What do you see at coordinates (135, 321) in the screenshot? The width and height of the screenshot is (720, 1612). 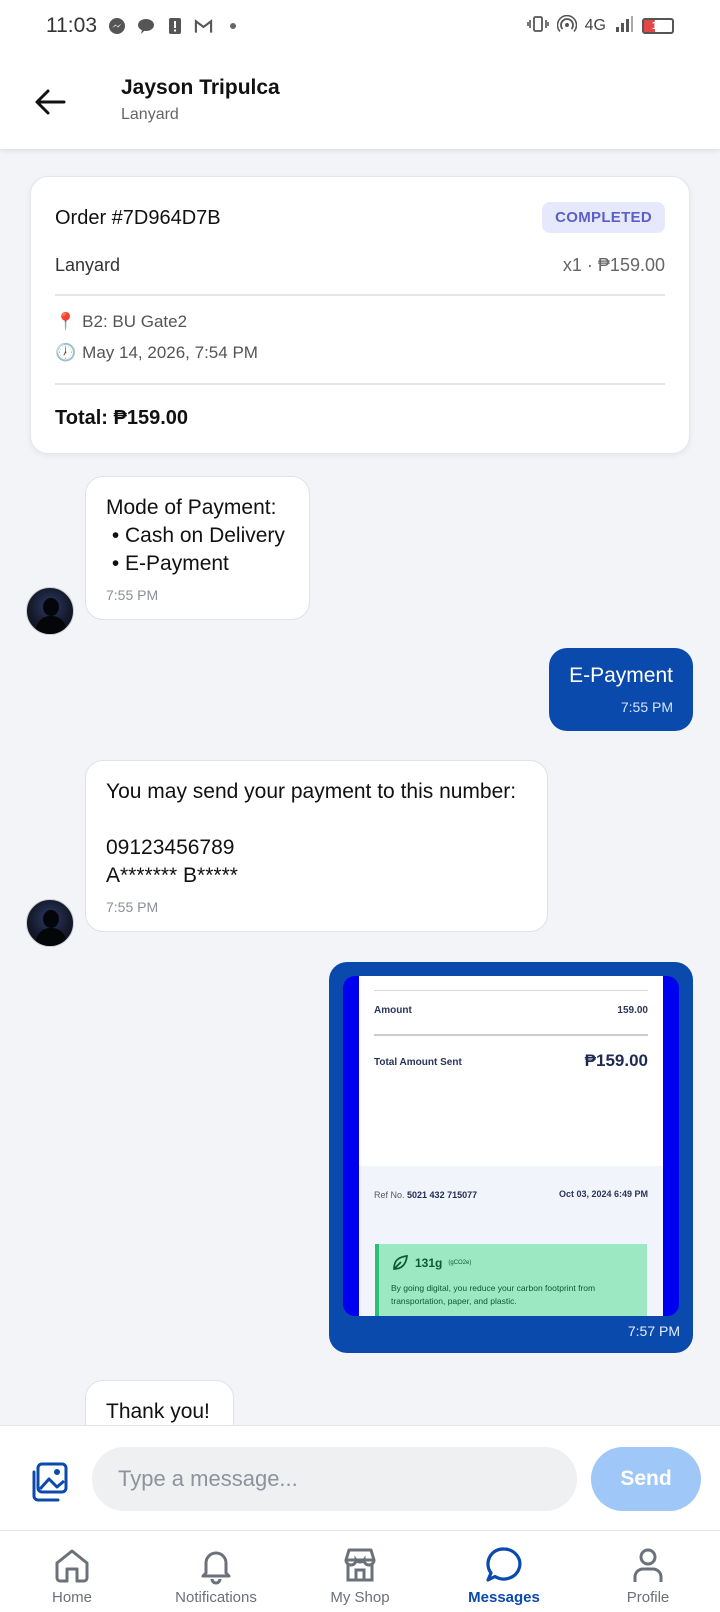 I see `location-text: B2: BU Gate2` at bounding box center [135, 321].